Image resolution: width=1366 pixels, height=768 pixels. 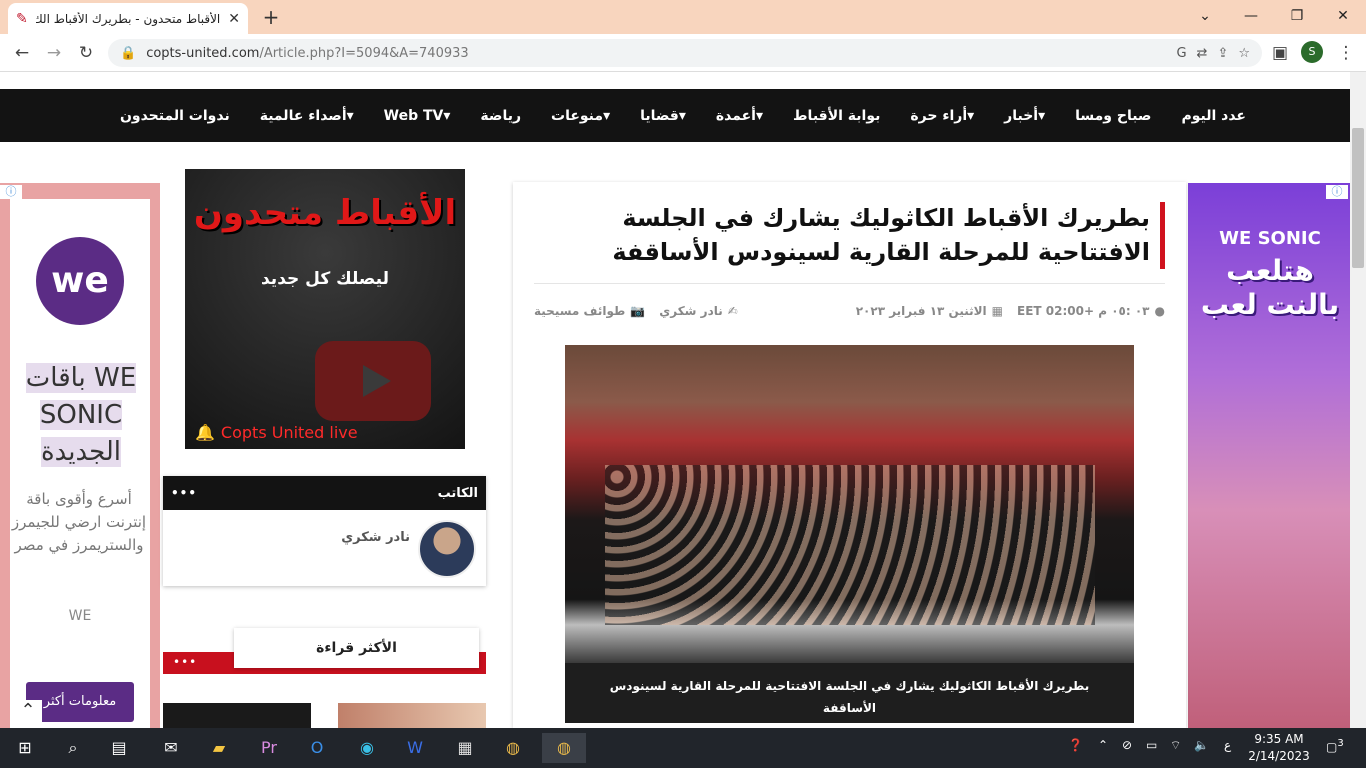 What do you see at coordinates (1201, 745) in the screenshot?
I see `volume-icon: 🔈` at bounding box center [1201, 745].